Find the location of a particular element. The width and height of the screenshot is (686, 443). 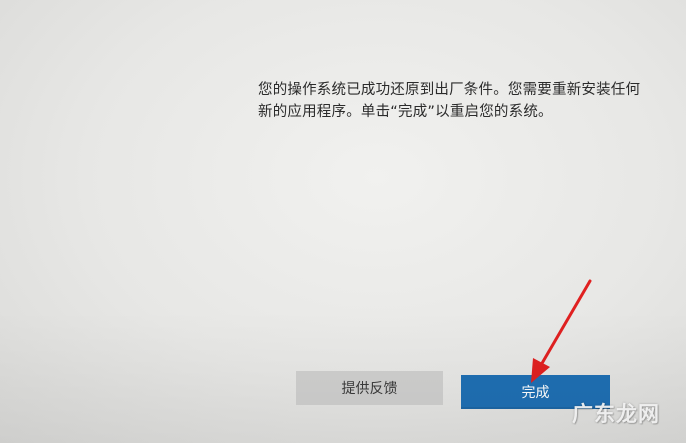

done-button-label: 完成 is located at coordinates (535, 393).